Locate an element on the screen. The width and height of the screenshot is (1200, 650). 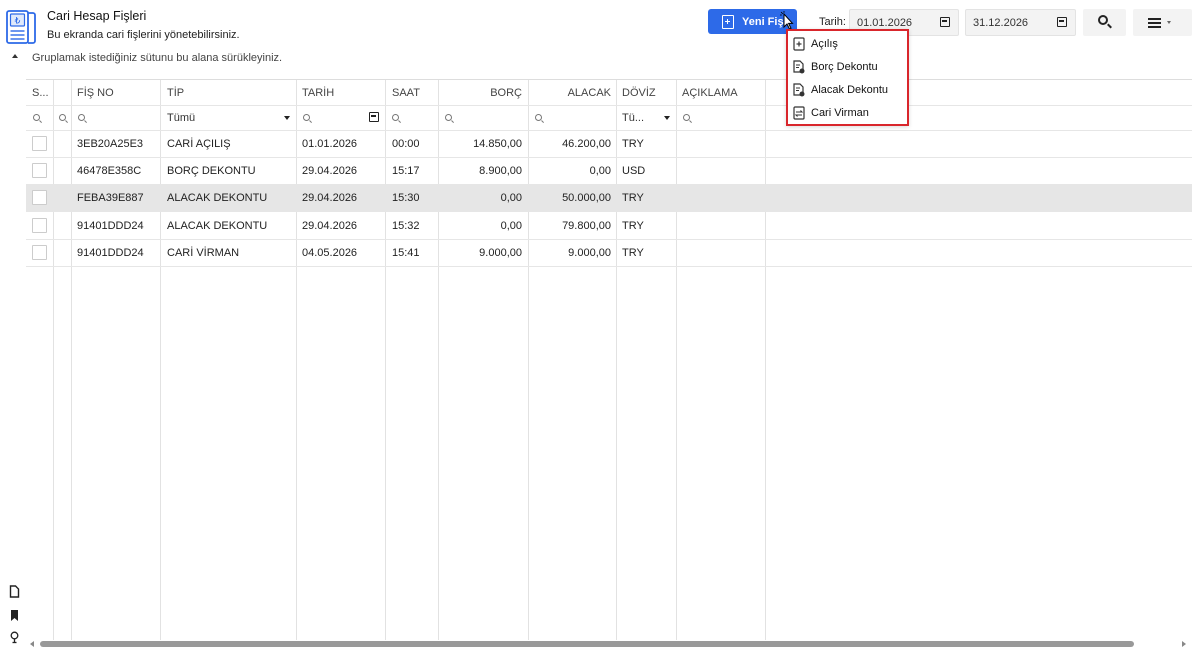
transfer-document-icon is located at coordinates (799, 113).